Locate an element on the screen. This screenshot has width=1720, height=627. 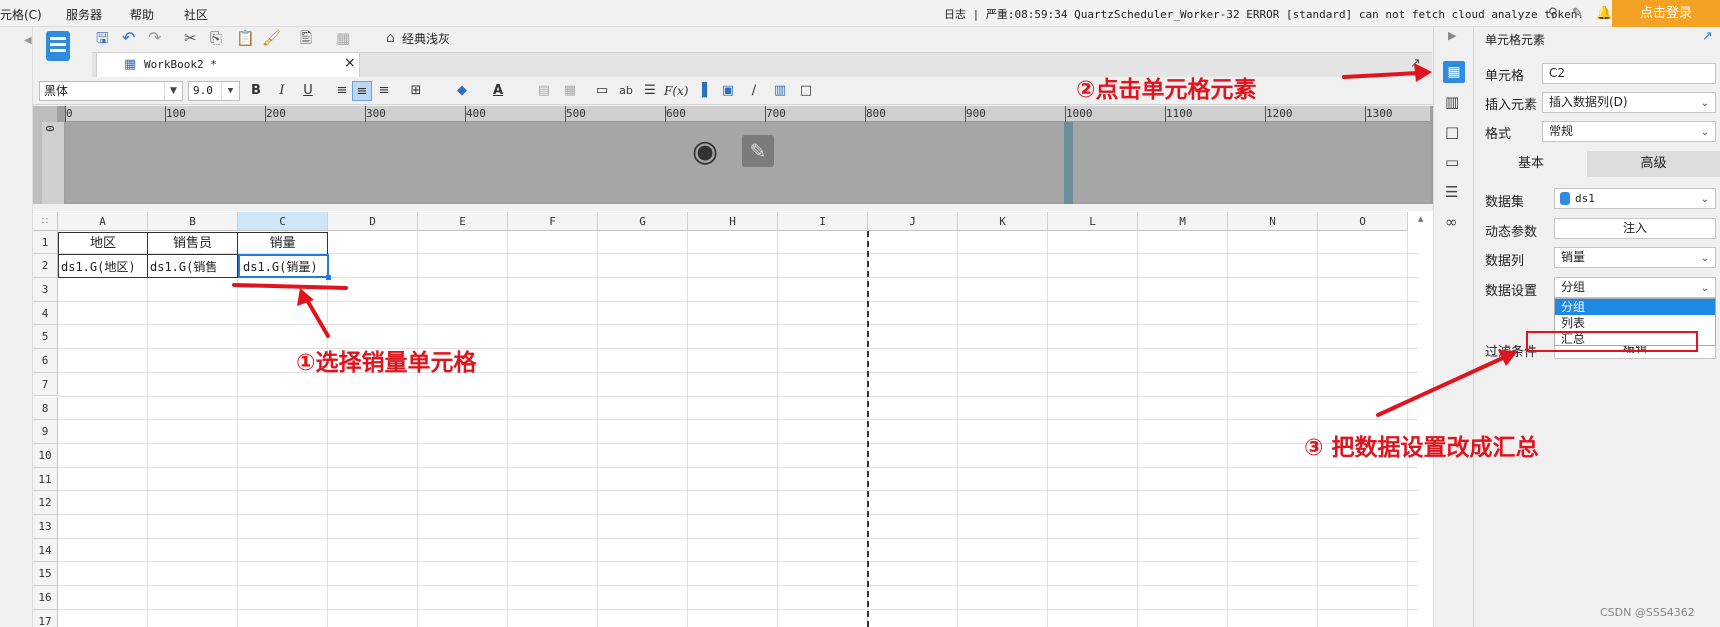
watermark: CSDN @SSS4362 is located at coordinates (1647, 612).